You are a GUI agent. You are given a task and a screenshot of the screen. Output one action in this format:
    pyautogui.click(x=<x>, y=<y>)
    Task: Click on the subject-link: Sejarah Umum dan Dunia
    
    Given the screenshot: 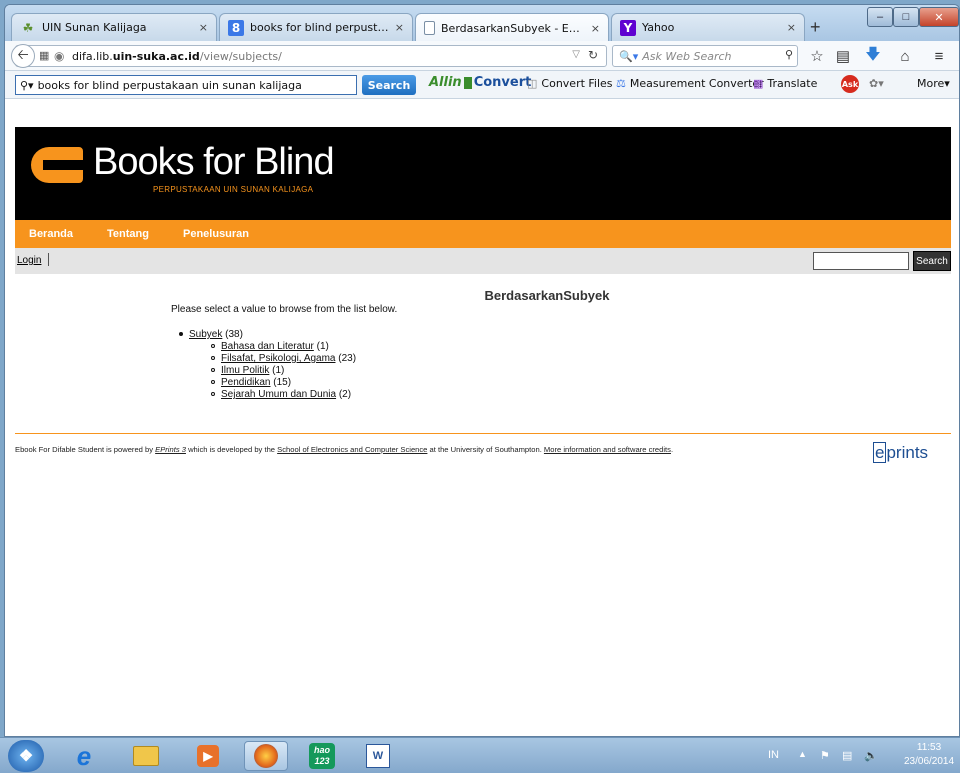 What is the action you would take?
    pyautogui.click(x=278, y=394)
    